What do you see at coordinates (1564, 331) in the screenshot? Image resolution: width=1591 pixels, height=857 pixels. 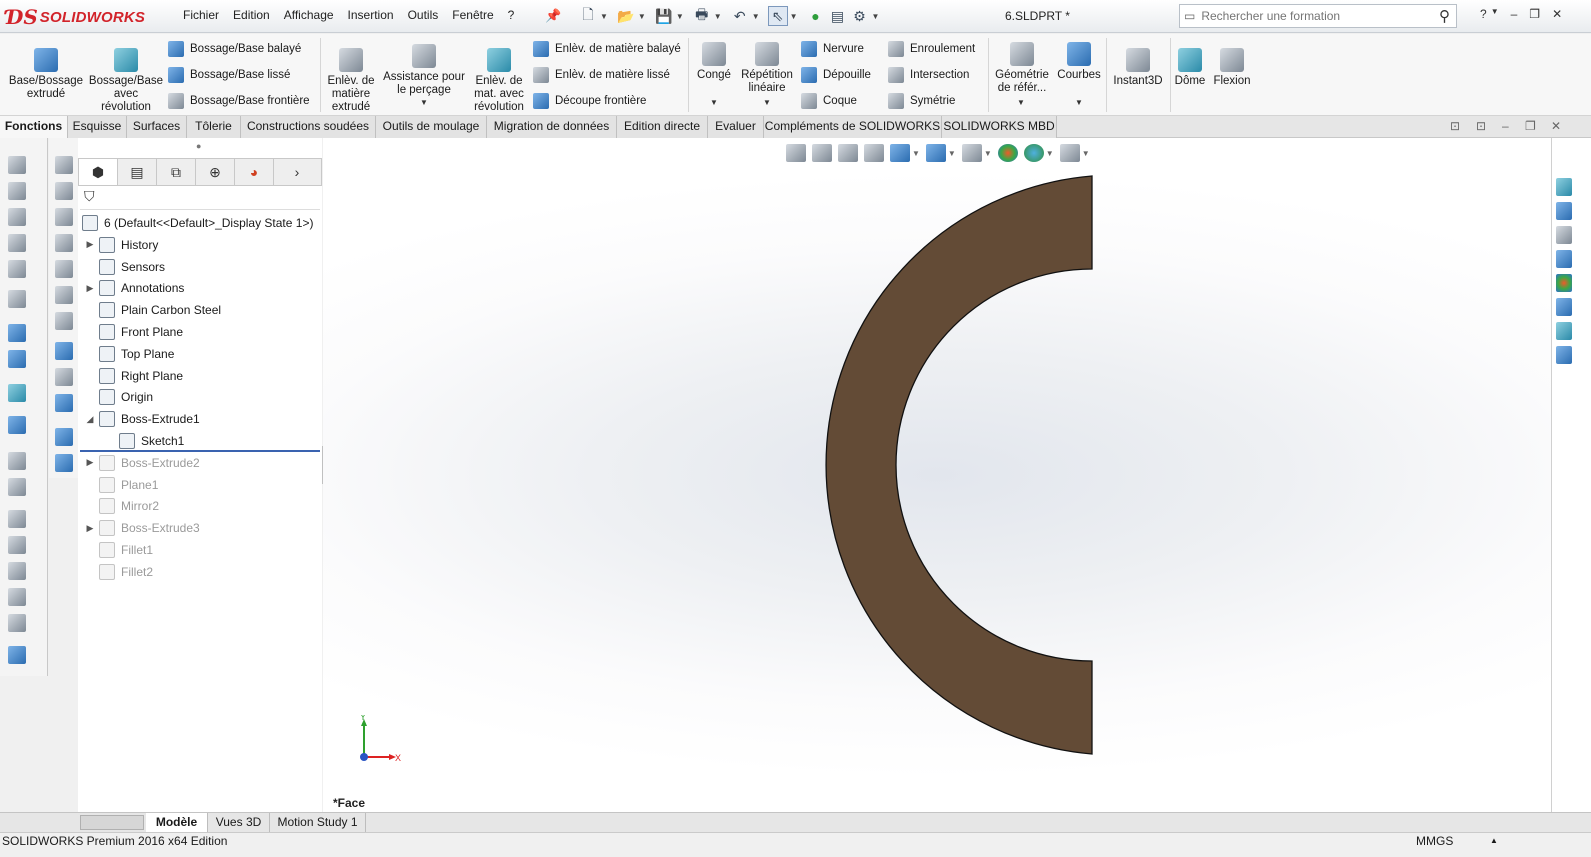 I see `custom-properties-tab-icon` at bounding box center [1564, 331].